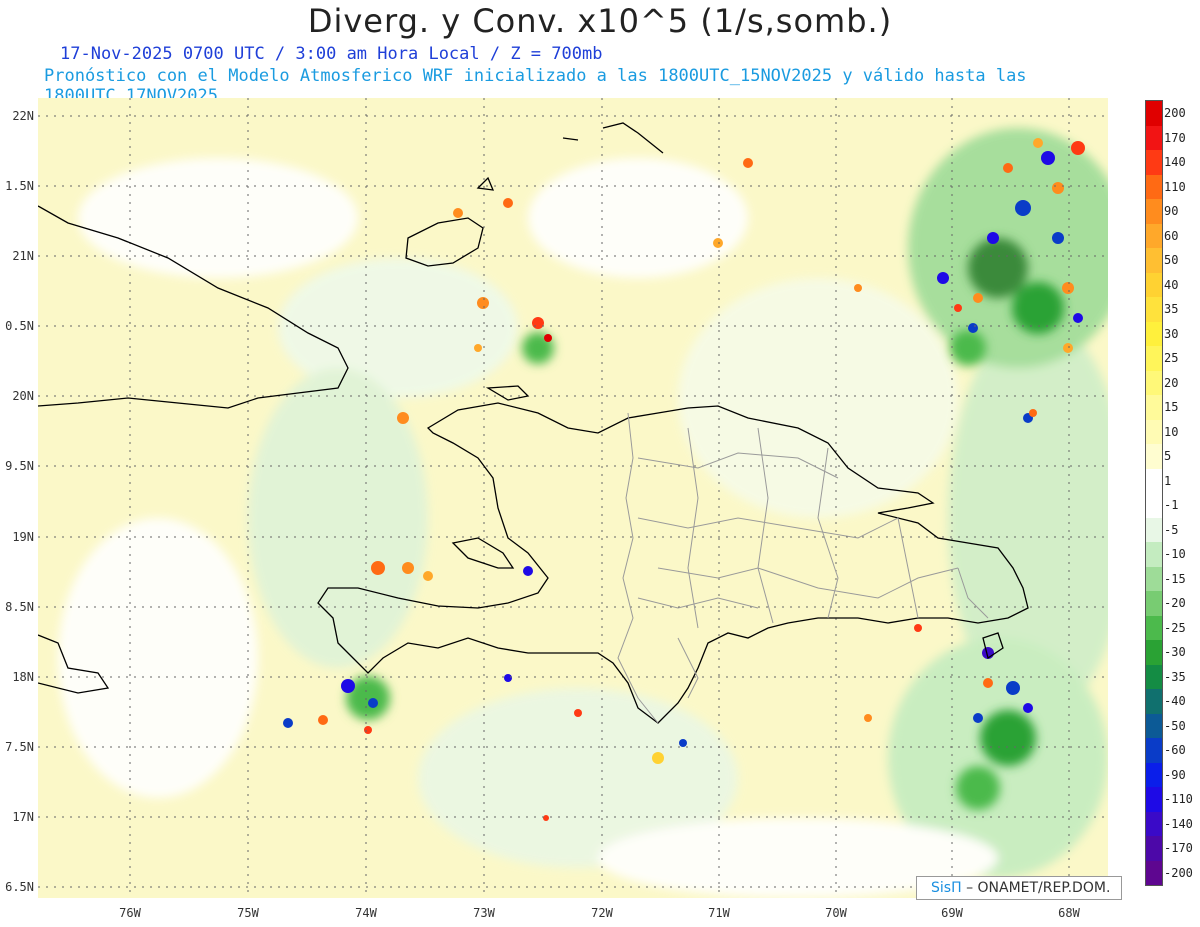 The width and height of the screenshot is (1200, 927). Describe the element at coordinates (1178, 799) in the screenshot. I see `colorbar-label: -110` at that location.